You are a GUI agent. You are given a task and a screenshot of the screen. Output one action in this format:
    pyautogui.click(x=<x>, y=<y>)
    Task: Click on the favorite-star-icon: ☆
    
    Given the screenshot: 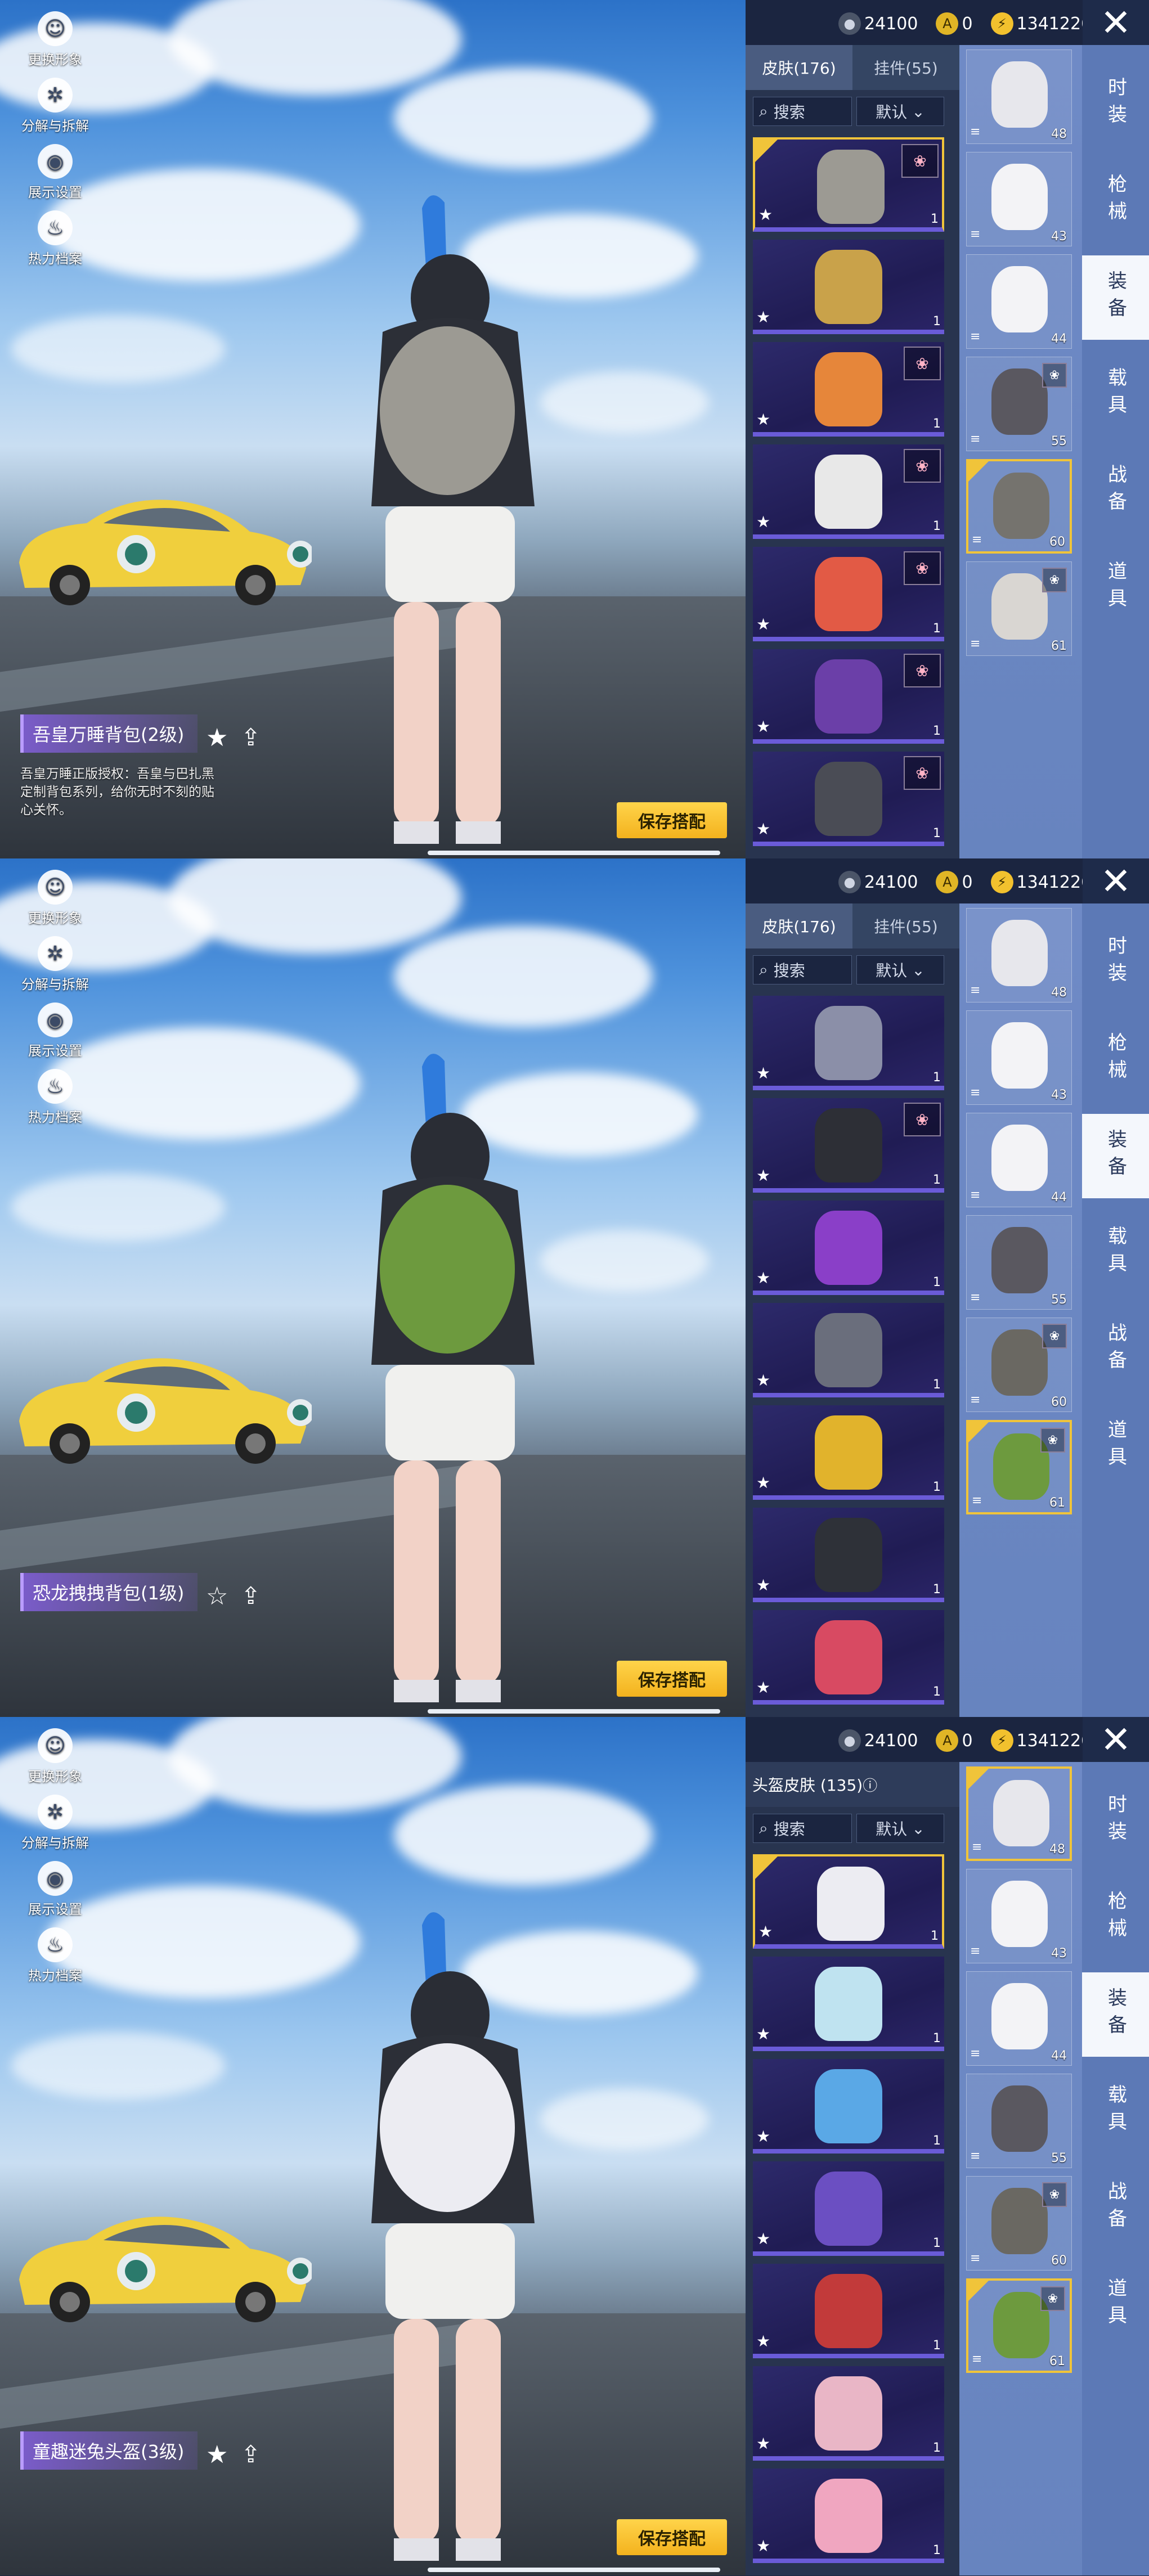 What is the action you would take?
    pyautogui.click(x=217, y=1596)
    